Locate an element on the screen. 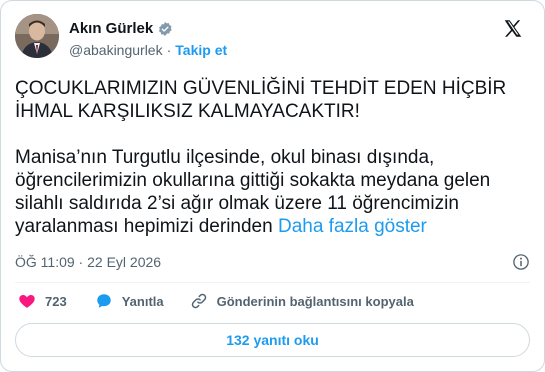  divider is located at coordinates (272, 282).